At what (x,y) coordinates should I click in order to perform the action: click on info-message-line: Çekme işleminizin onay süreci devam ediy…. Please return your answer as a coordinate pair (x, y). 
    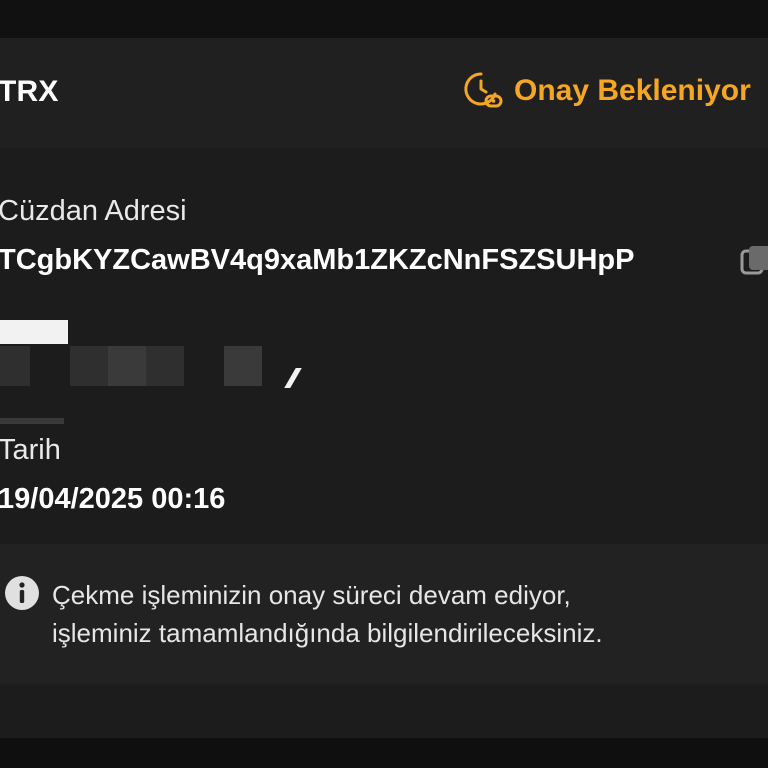
    Looking at the image, I should click on (311, 595).